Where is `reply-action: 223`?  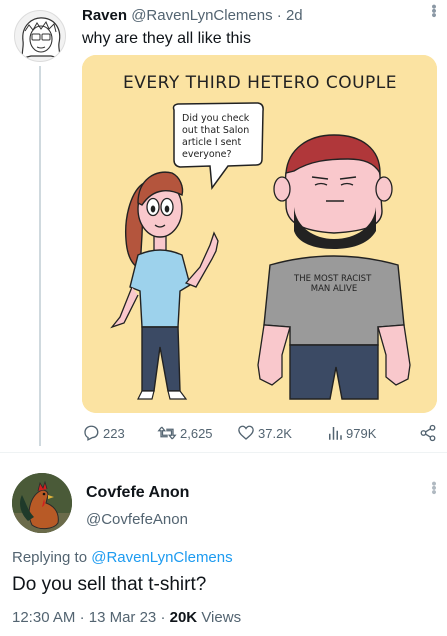
reply-action: 223 is located at coordinates (103, 433).